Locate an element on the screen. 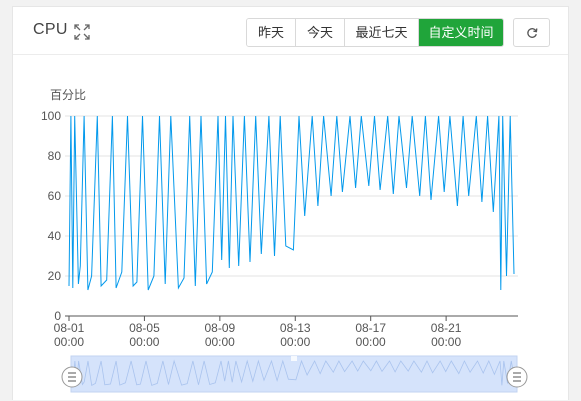 The image size is (581, 401). x-tick-date: 08-13 is located at coordinates (295, 328).